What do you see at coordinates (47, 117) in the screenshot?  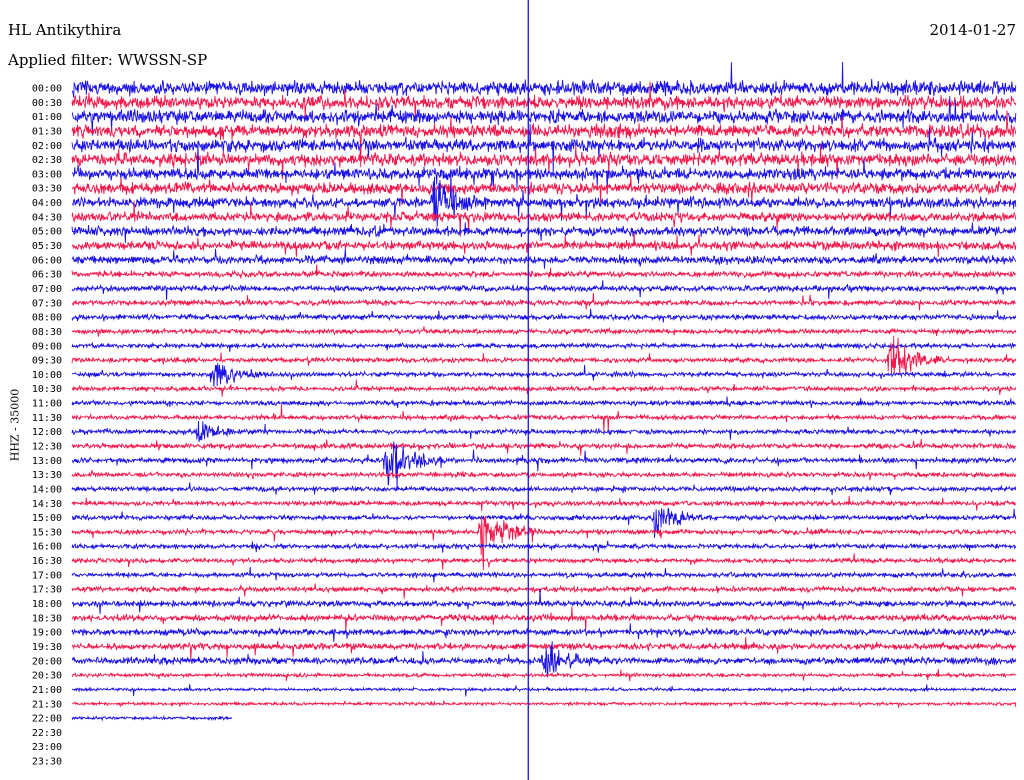 I see `tick-label: 01:00` at bounding box center [47, 117].